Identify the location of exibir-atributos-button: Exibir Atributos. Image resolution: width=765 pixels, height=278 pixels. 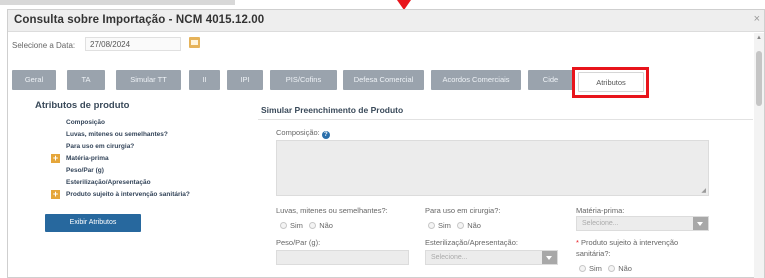
(93, 223).